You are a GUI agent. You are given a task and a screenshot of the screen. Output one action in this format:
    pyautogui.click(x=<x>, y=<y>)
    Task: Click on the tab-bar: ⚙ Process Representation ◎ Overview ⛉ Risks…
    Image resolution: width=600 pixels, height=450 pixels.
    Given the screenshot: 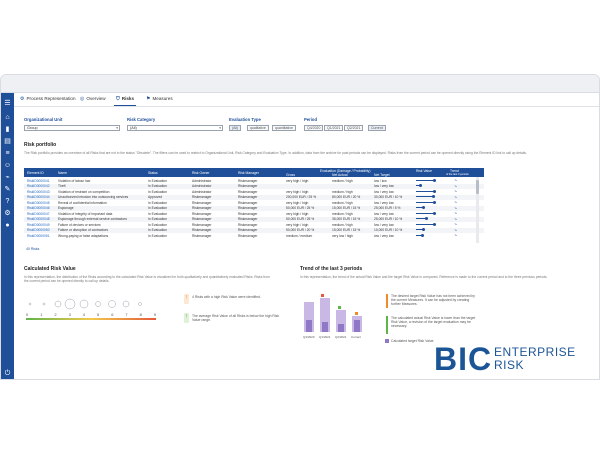 What is the action you would take?
    pyautogui.click(x=306, y=100)
    